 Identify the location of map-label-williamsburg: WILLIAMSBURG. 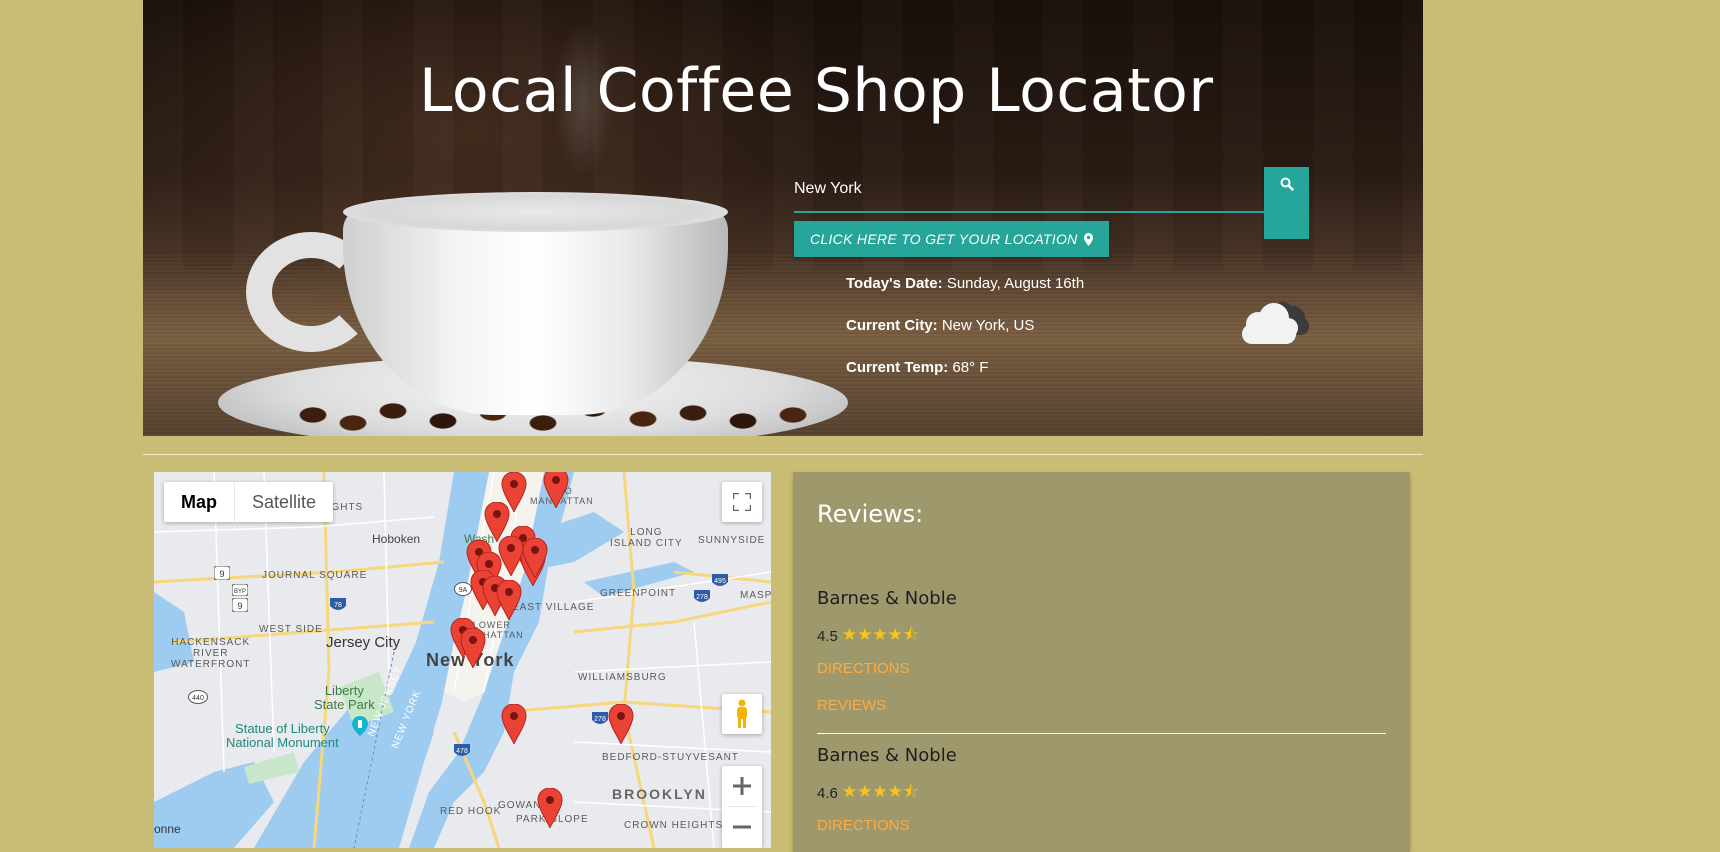
(622, 677).